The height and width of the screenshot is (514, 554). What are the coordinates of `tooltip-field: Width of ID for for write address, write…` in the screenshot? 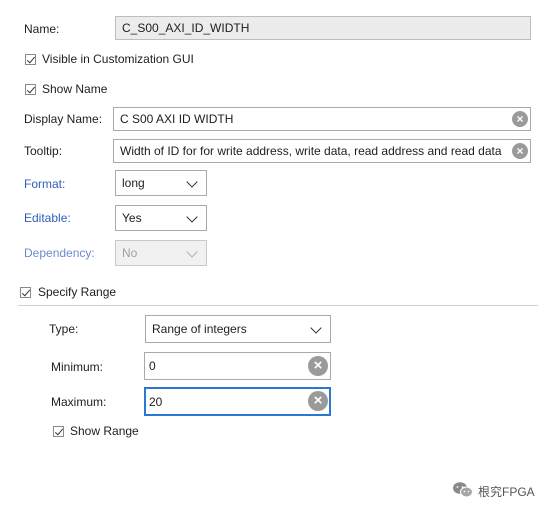 It's located at (322, 151).